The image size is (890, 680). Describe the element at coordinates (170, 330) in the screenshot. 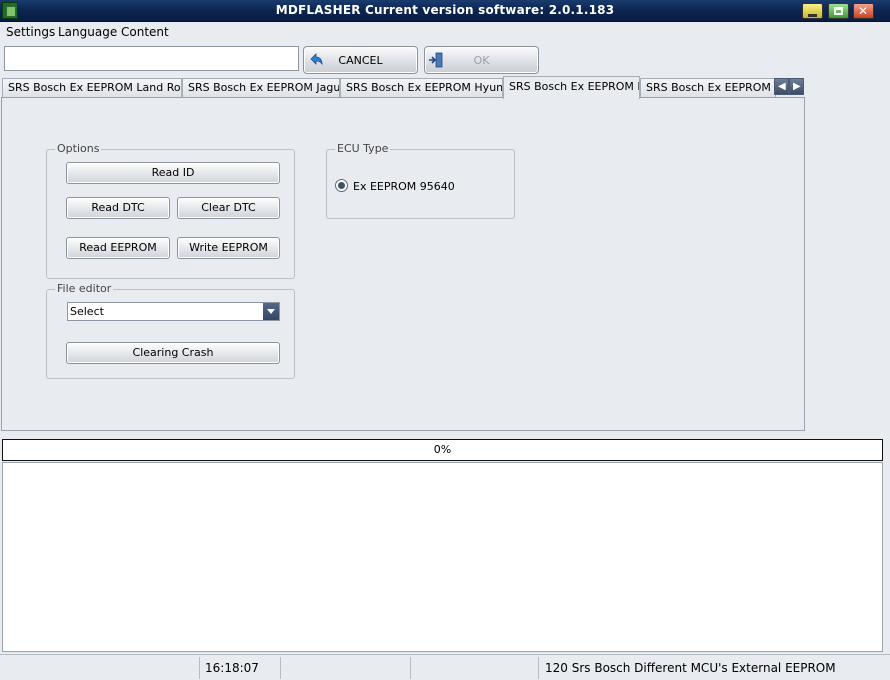

I see `file-editor-group: File editor Select Clearing Crash` at that location.